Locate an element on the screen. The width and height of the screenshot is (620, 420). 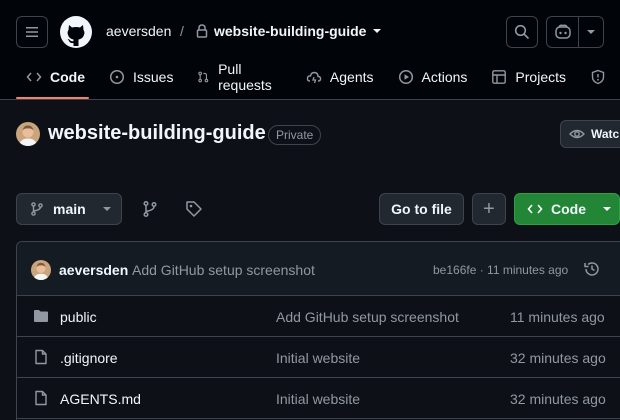
menu-button is located at coordinates (32, 32).